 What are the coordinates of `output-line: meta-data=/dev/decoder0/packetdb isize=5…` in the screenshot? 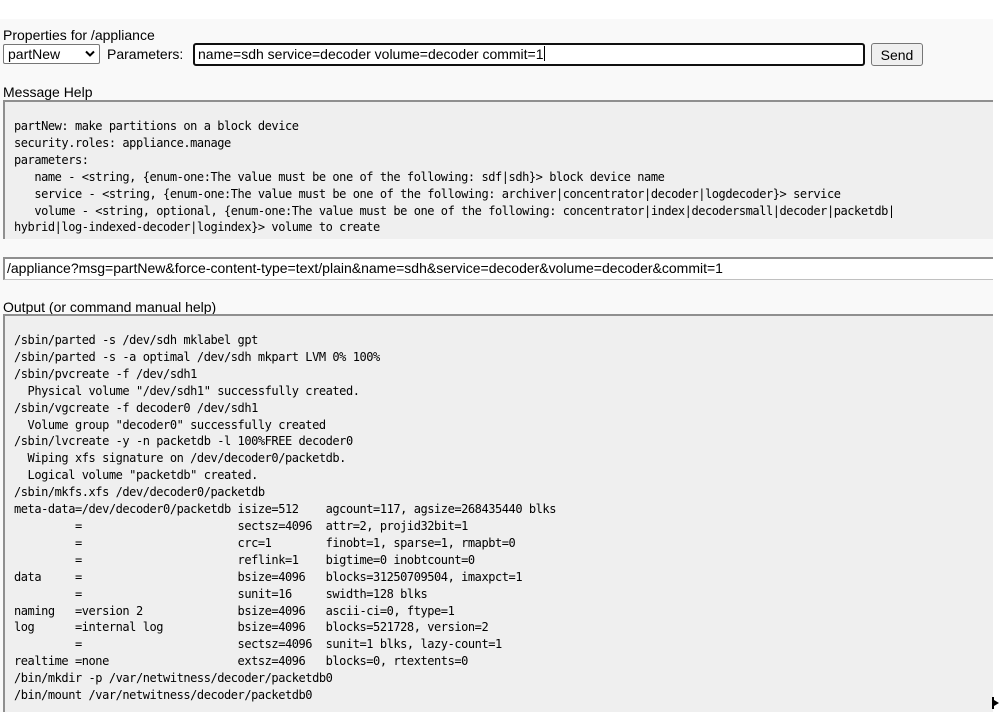 It's located at (285, 509).